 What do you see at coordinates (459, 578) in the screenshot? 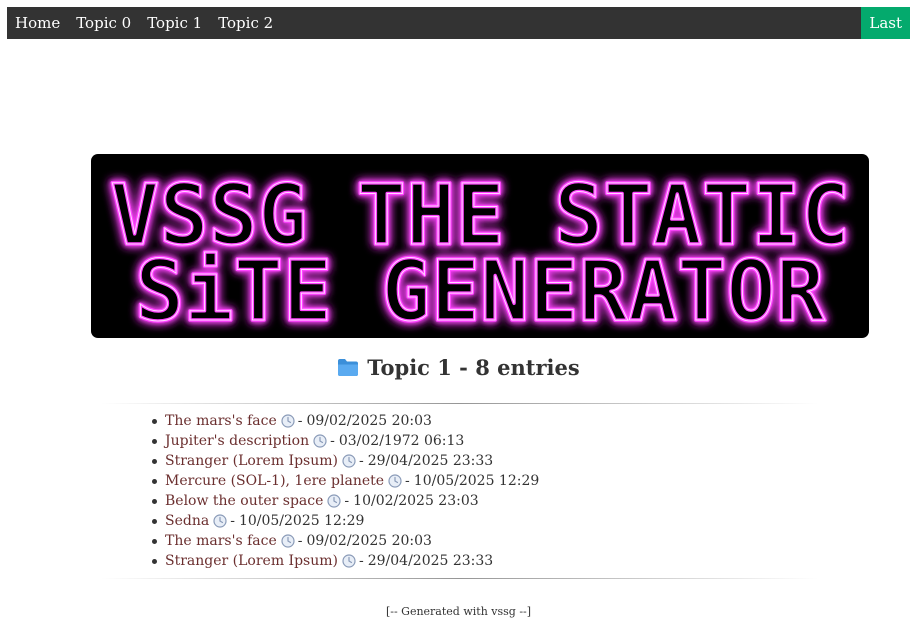
I see `divider-bottom` at bounding box center [459, 578].